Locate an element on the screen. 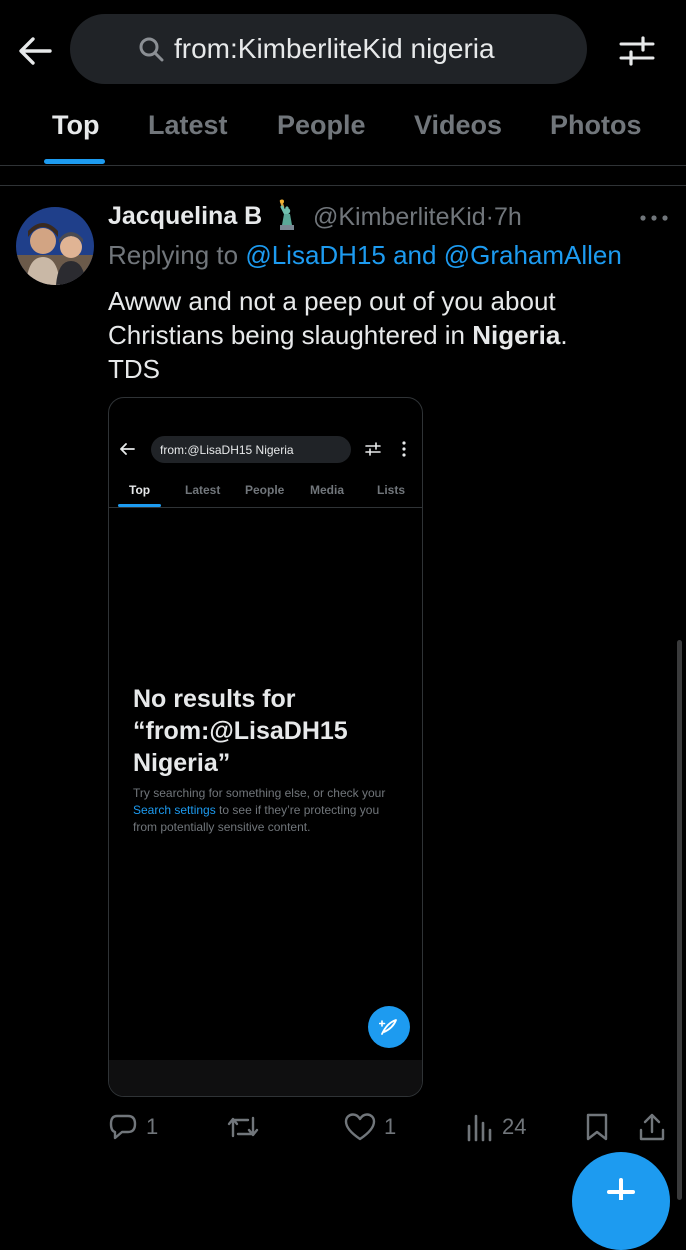  replying-to: Replying to @LisaDH15 and @GrahamAllen is located at coordinates (365, 255).